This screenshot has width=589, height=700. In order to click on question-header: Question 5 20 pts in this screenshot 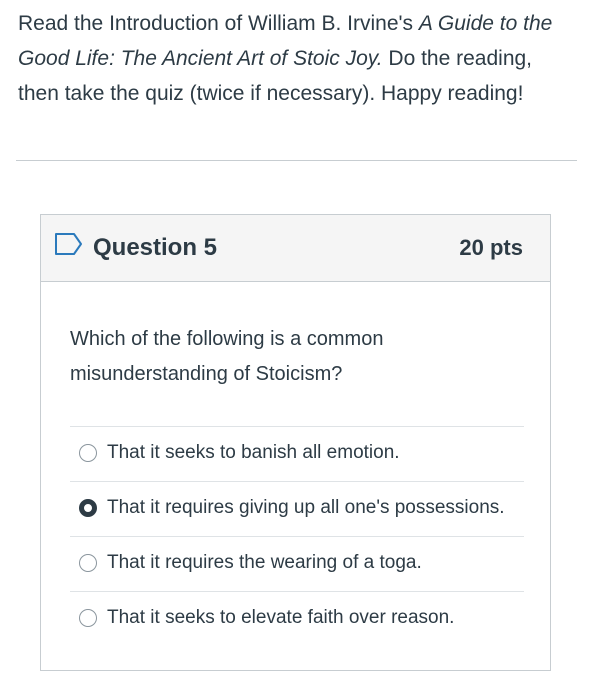, I will do `click(295, 248)`.